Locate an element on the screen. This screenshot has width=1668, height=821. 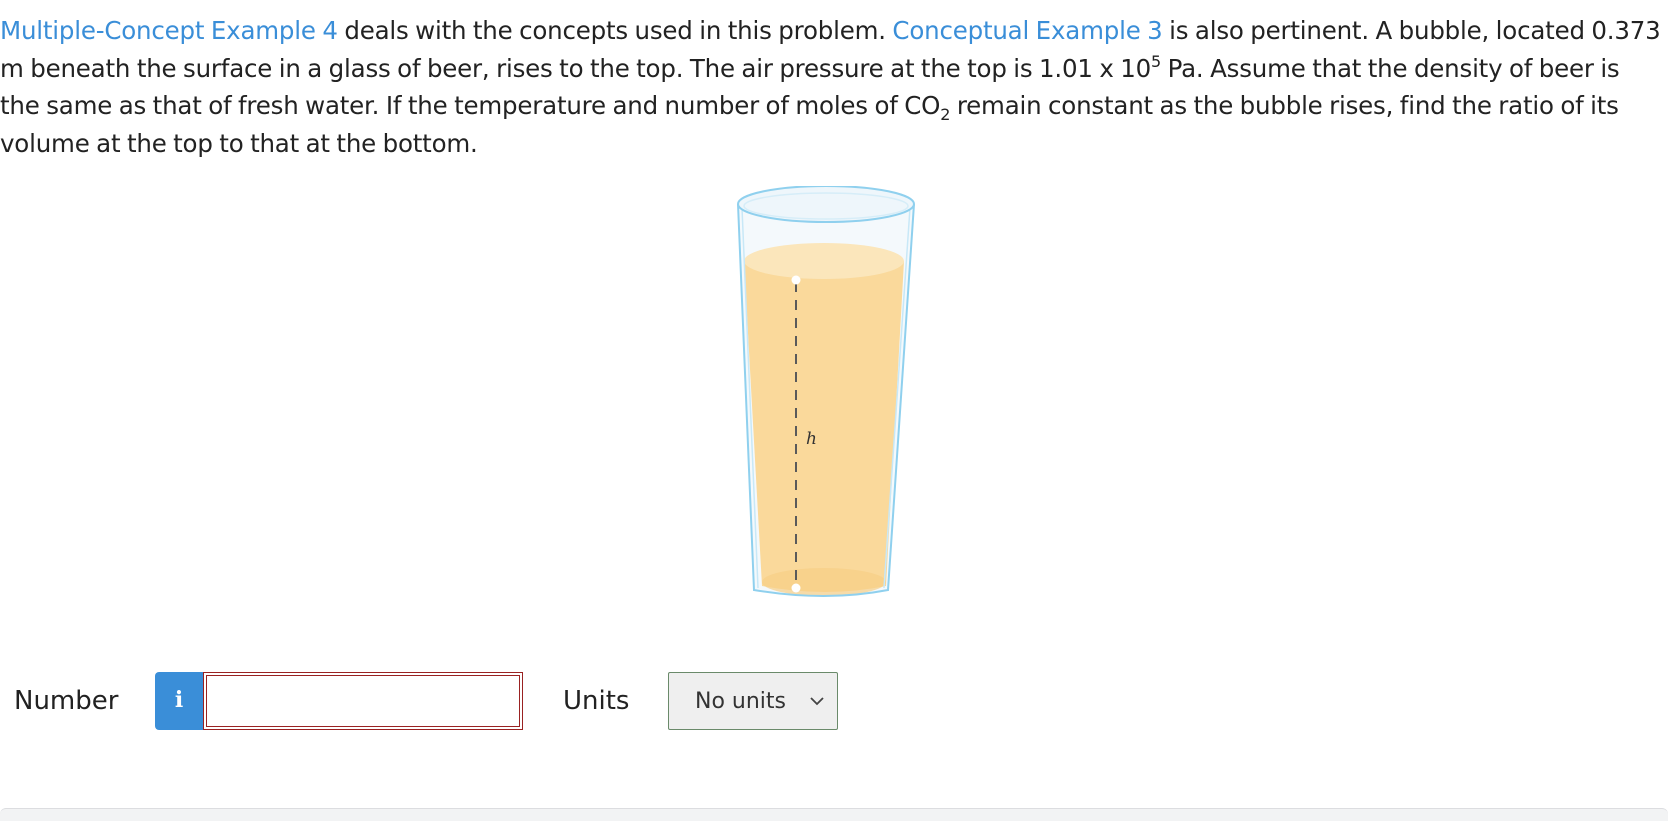
units-dropdown: No units is located at coordinates (753, 701).